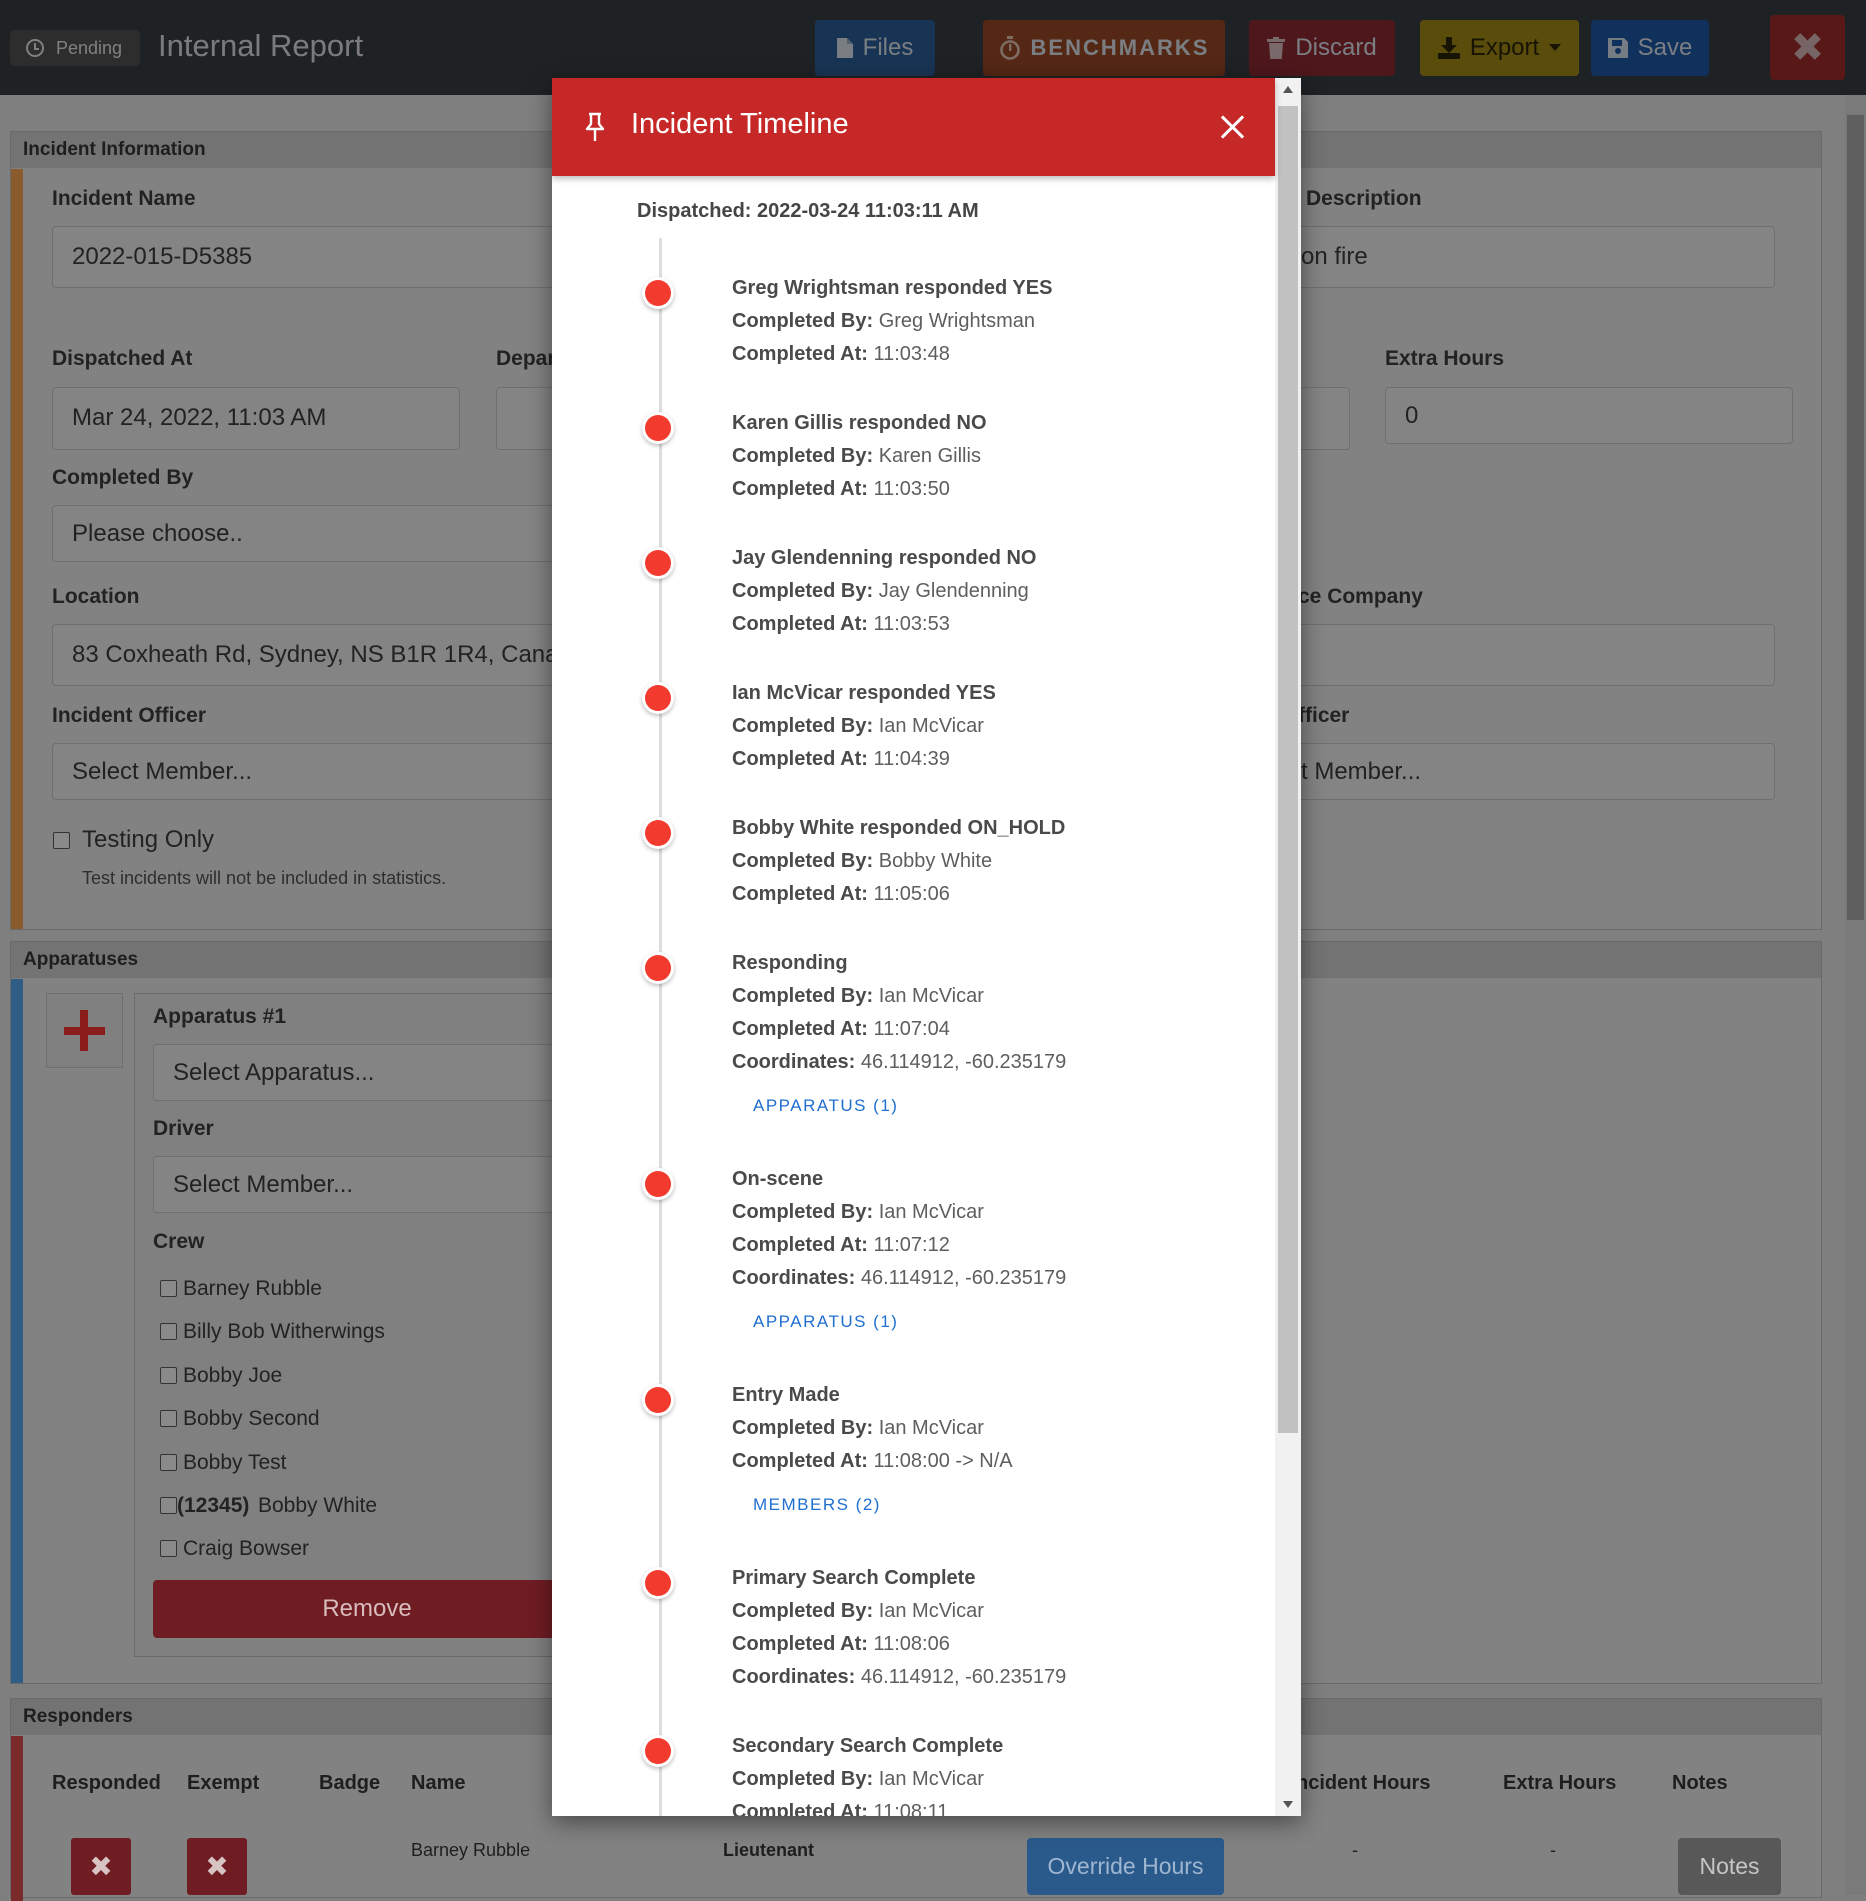  What do you see at coordinates (840, 1808) in the screenshot?
I see `event-completed-at: Completed At: 11:08:11` at bounding box center [840, 1808].